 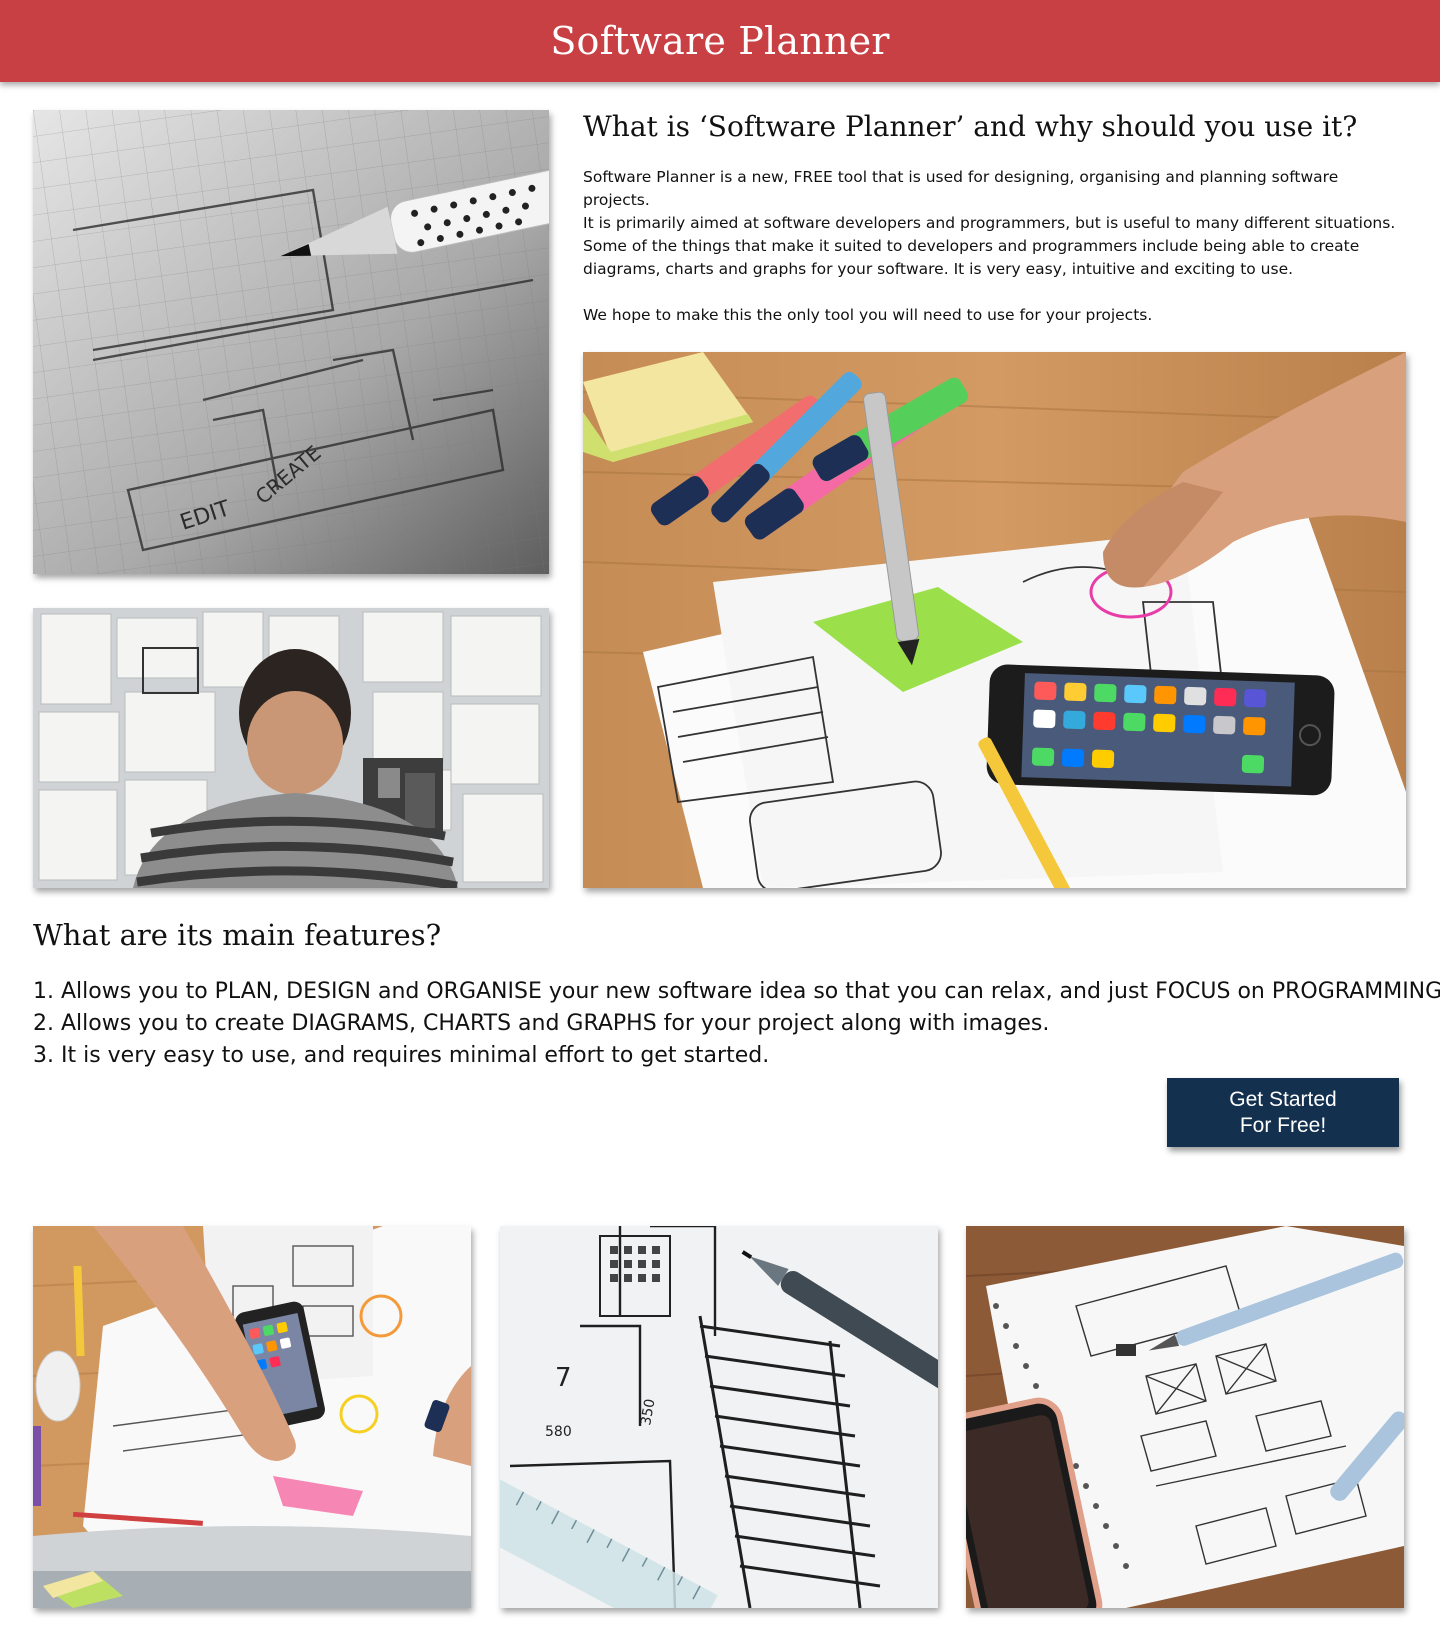 What do you see at coordinates (1283, 1125) in the screenshot?
I see `get-started-button-line-2: For Free!` at bounding box center [1283, 1125].